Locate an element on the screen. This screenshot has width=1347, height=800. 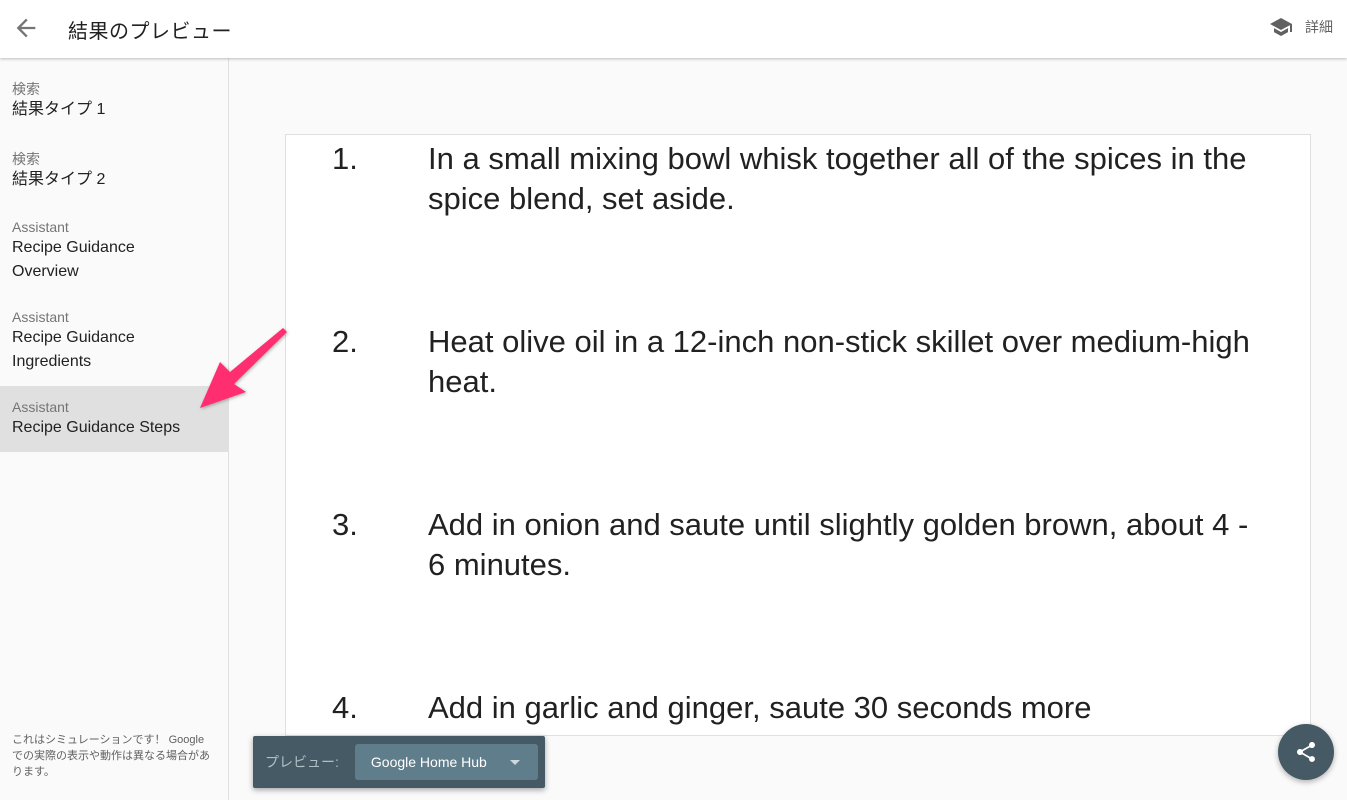
sidebar-item-label: 結果タイプ 2 is located at coordinates (59, 179).